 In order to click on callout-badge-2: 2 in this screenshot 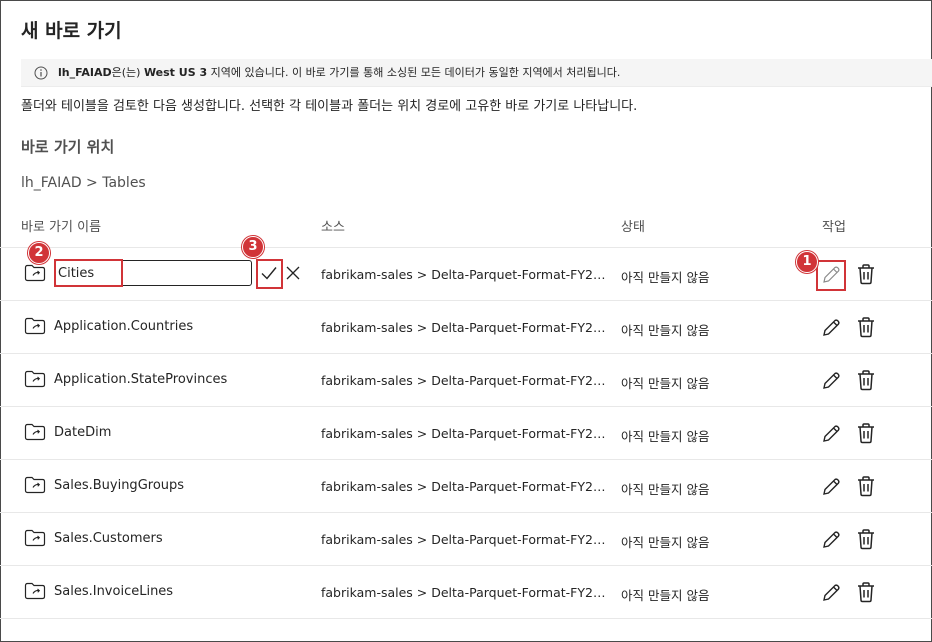, I will do `click(39, 253)`.